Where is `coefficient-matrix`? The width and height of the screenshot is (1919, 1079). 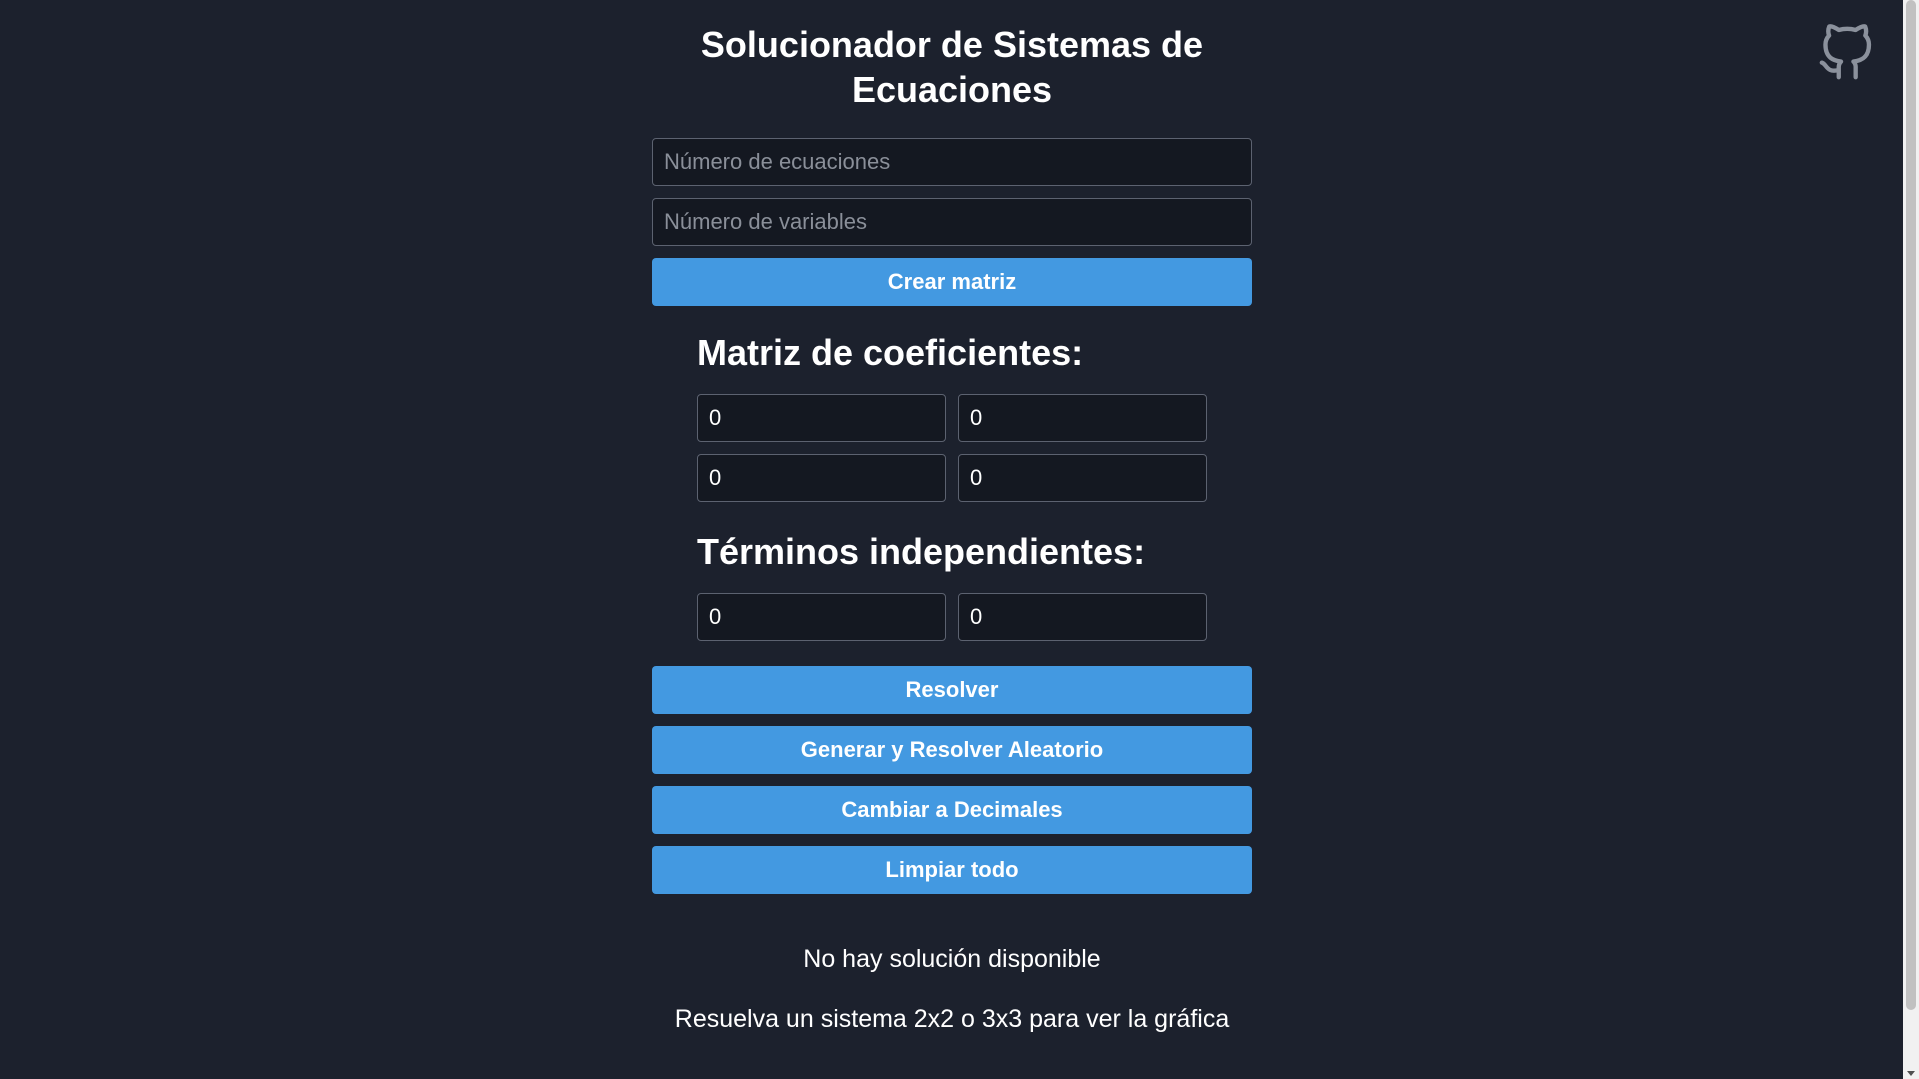
coefficient-matrix is located at coordinates (974, 448).